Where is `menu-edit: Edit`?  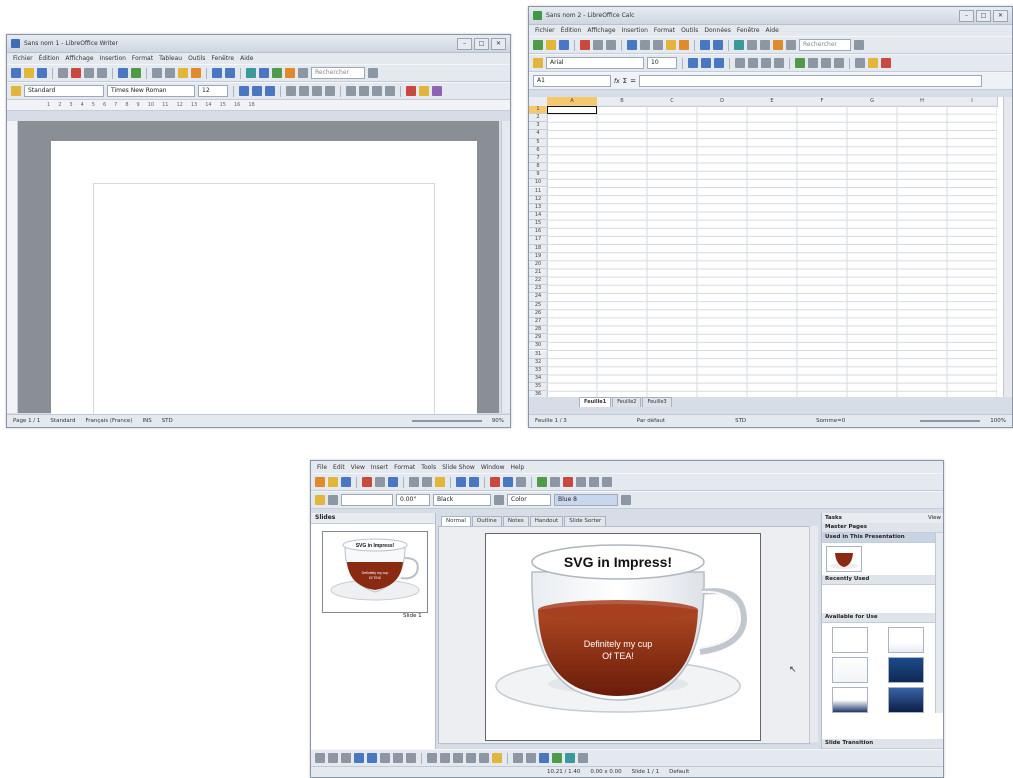 menu-edit: Edit is located at coordinates (339, 467).